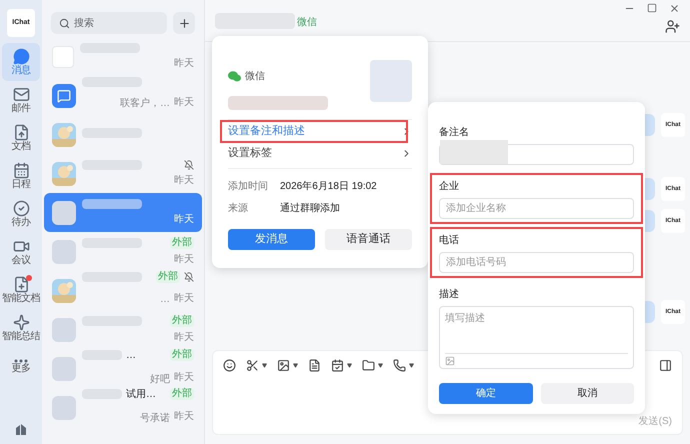  I want to click on plus-icon, so click(184, 23).